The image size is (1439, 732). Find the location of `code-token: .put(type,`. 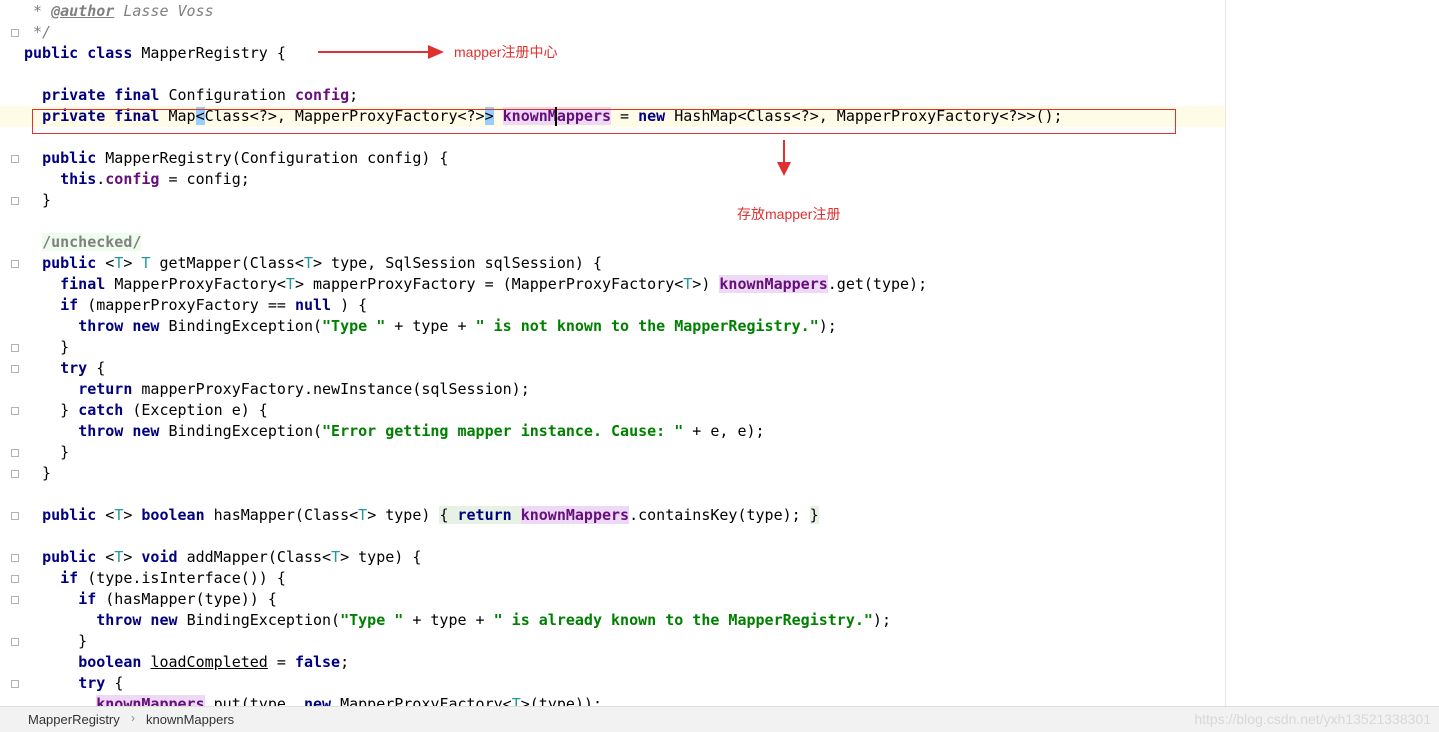

code-token: .put(type, is located at coordinates (254, 700).